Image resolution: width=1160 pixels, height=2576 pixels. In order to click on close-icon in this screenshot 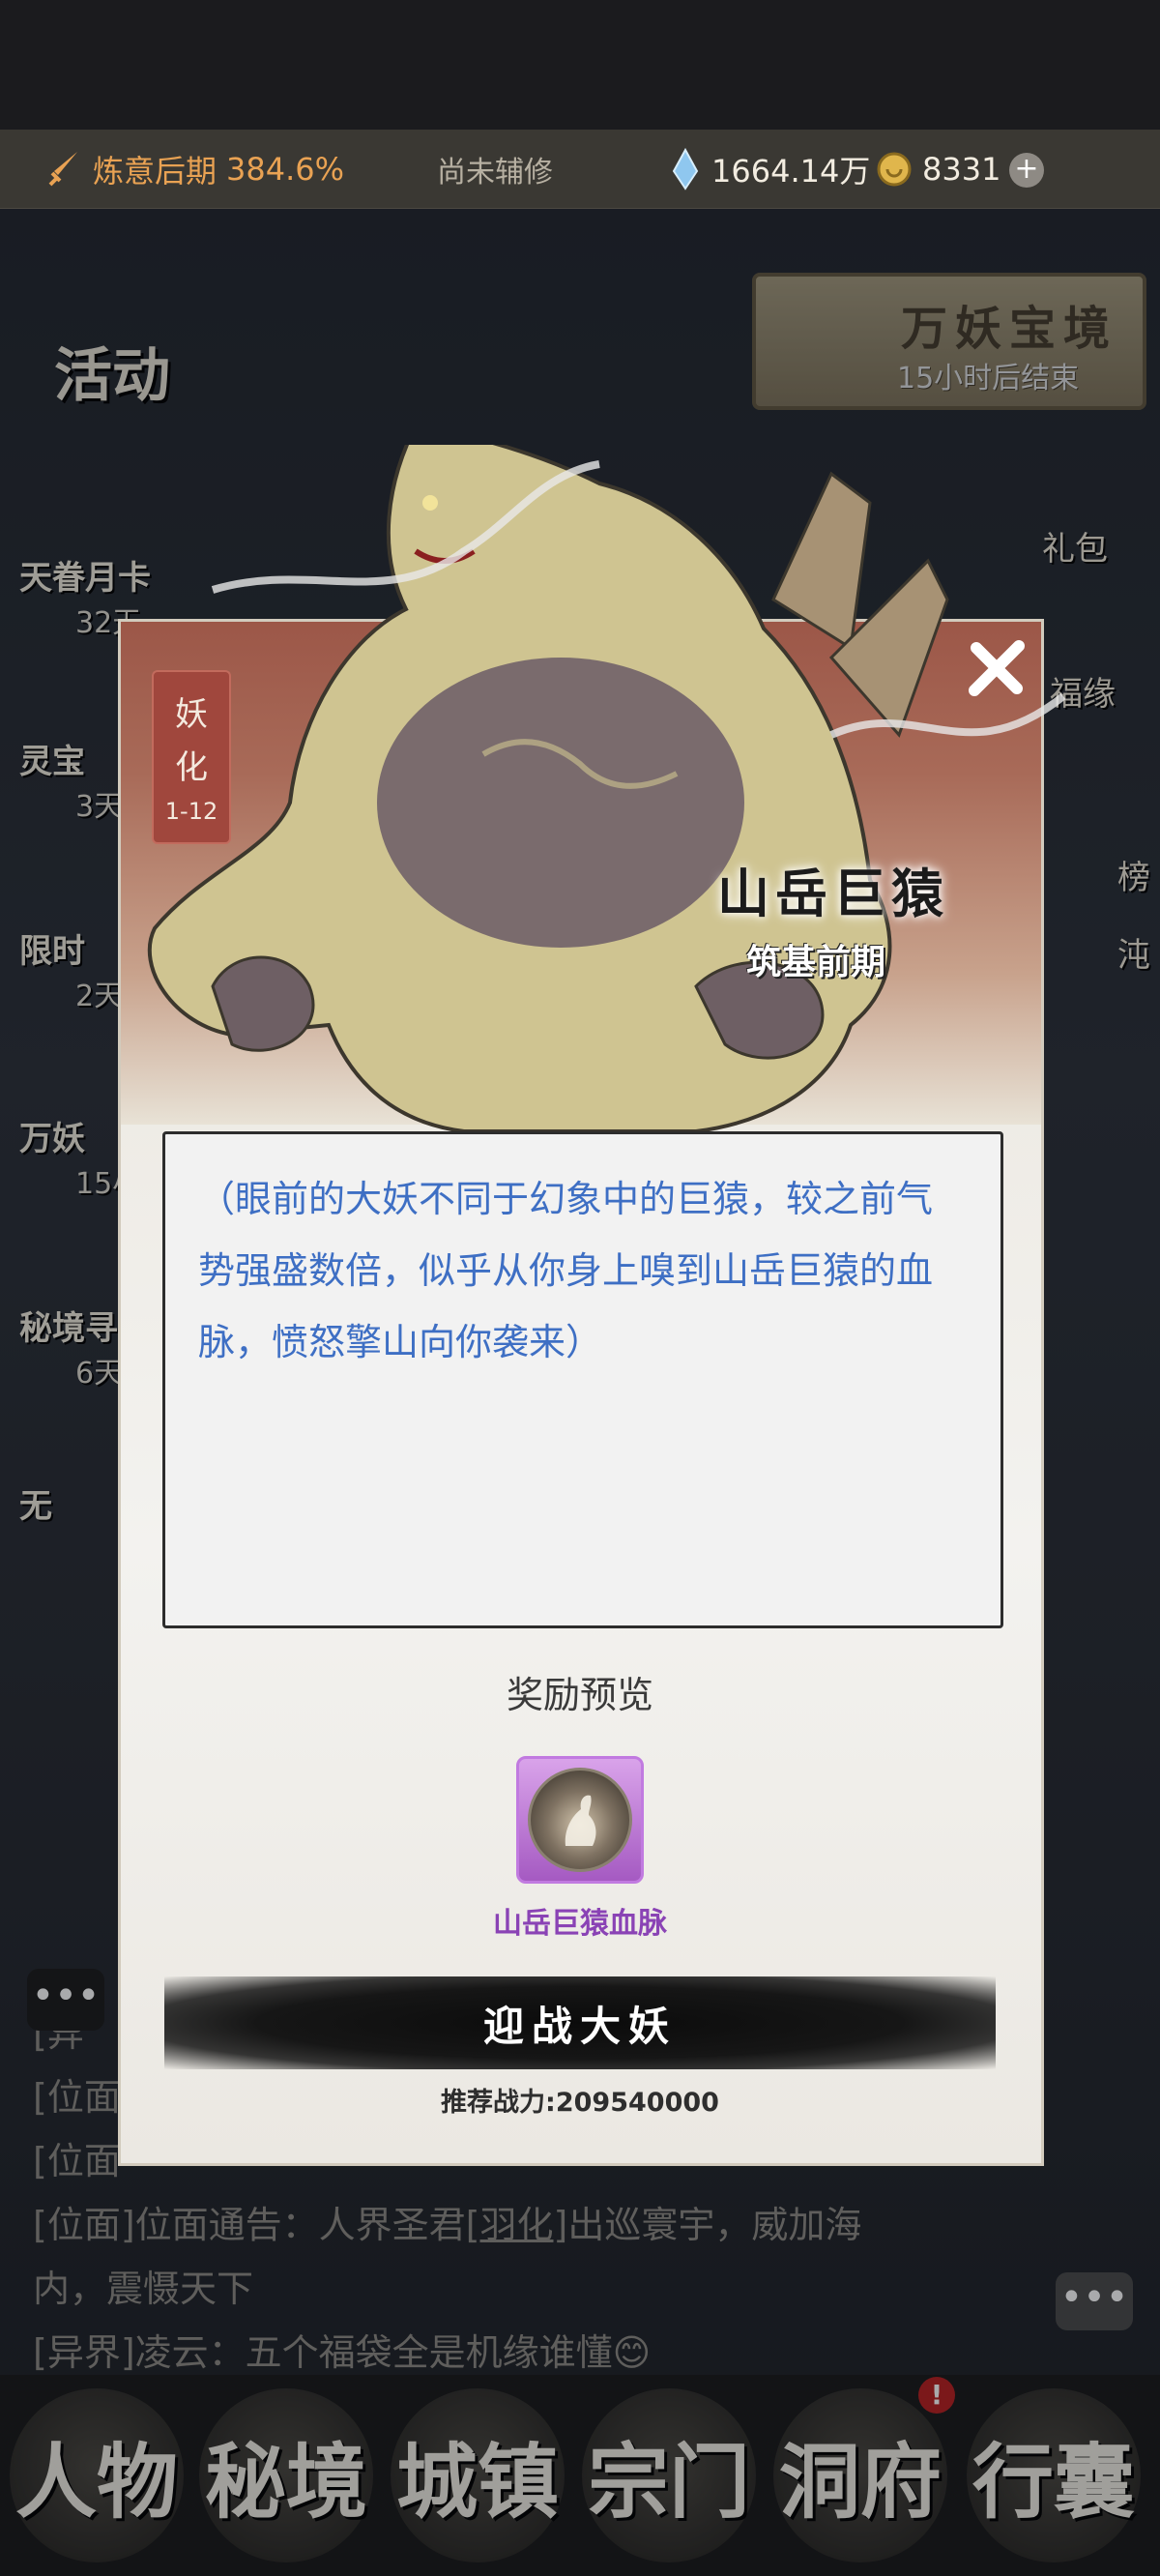, I will do `click(996, 670)`.